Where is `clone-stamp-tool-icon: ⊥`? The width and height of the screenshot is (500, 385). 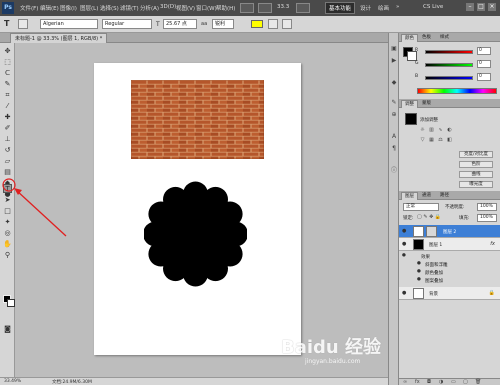 clone-stamp-tool-icon: ⊥ is located at coordinates (7, 139).